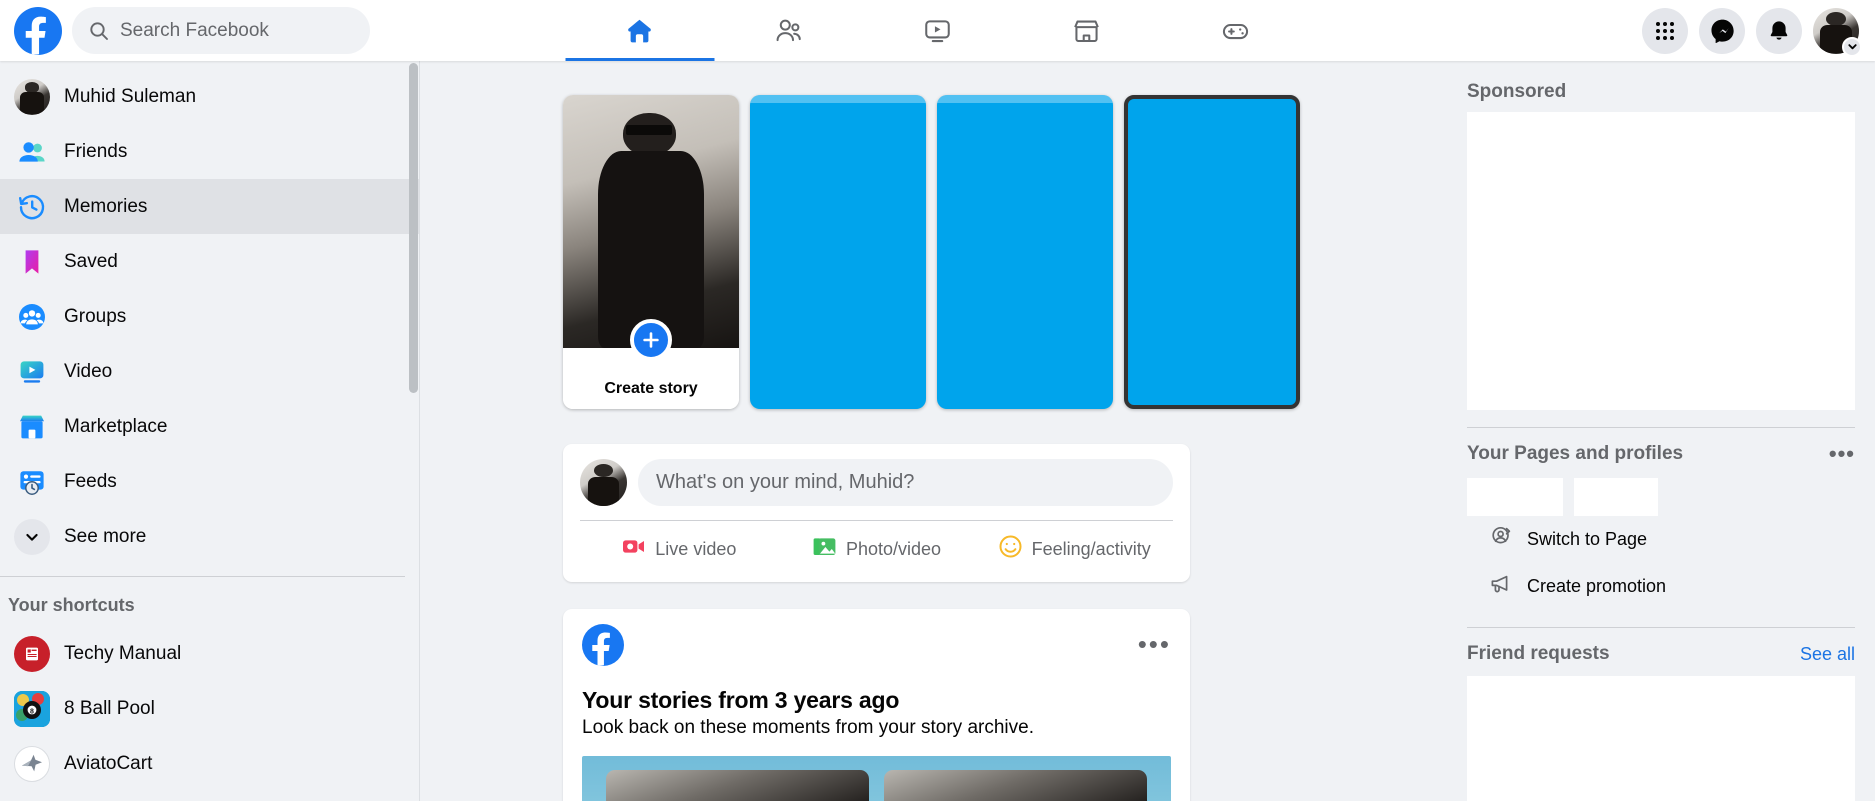 This screenshot has height=801, width=1875. Describe the element at coordinates (130, 96) in the screenshot. I see `sidebar-item-label: Muhid Suleman` at that location.